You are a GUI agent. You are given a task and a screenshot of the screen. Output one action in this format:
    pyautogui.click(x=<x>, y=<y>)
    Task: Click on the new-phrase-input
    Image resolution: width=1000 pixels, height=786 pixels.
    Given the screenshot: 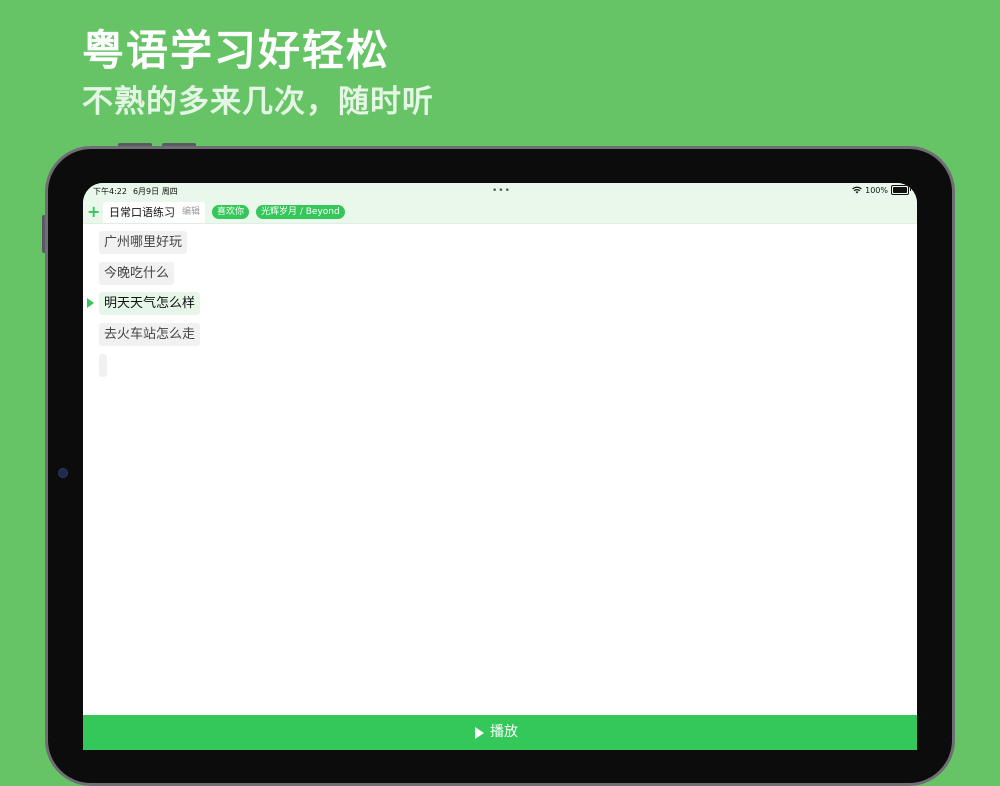 What is the action you would take?
    pyautogui.click(x=103, y=365)
    